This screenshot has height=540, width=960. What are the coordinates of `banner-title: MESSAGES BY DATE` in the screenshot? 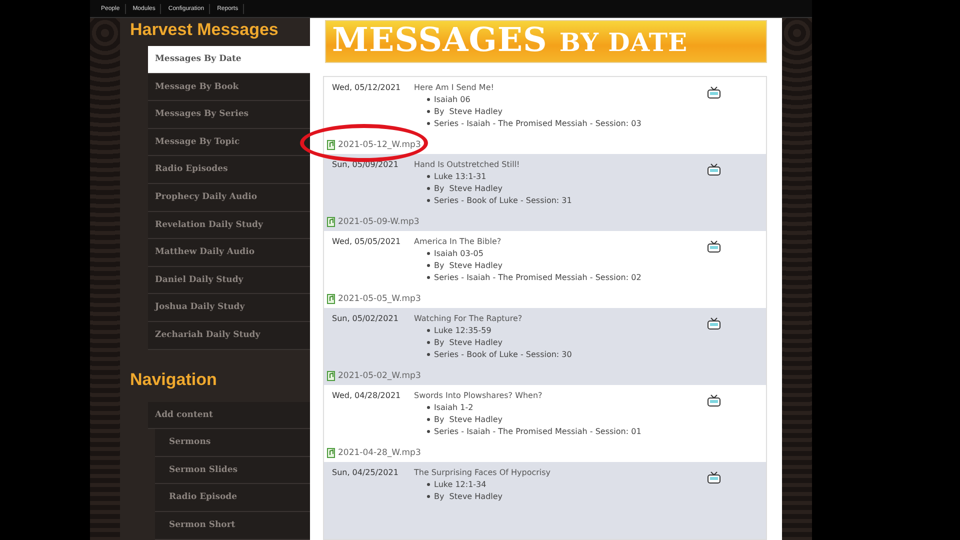 It's located at (510, 39).